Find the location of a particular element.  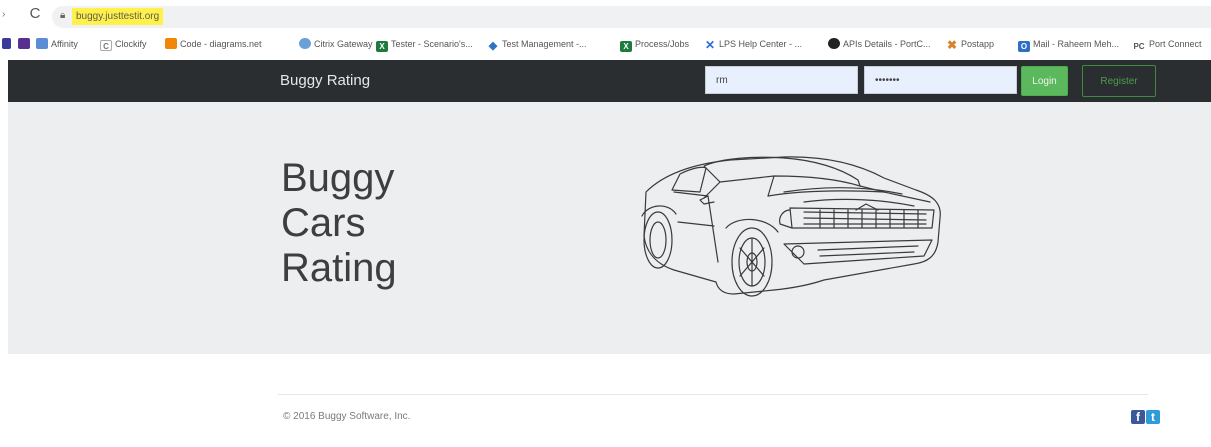

bookmark-process-jobs: X Process/Jobs is located at coordinates (655, 44).